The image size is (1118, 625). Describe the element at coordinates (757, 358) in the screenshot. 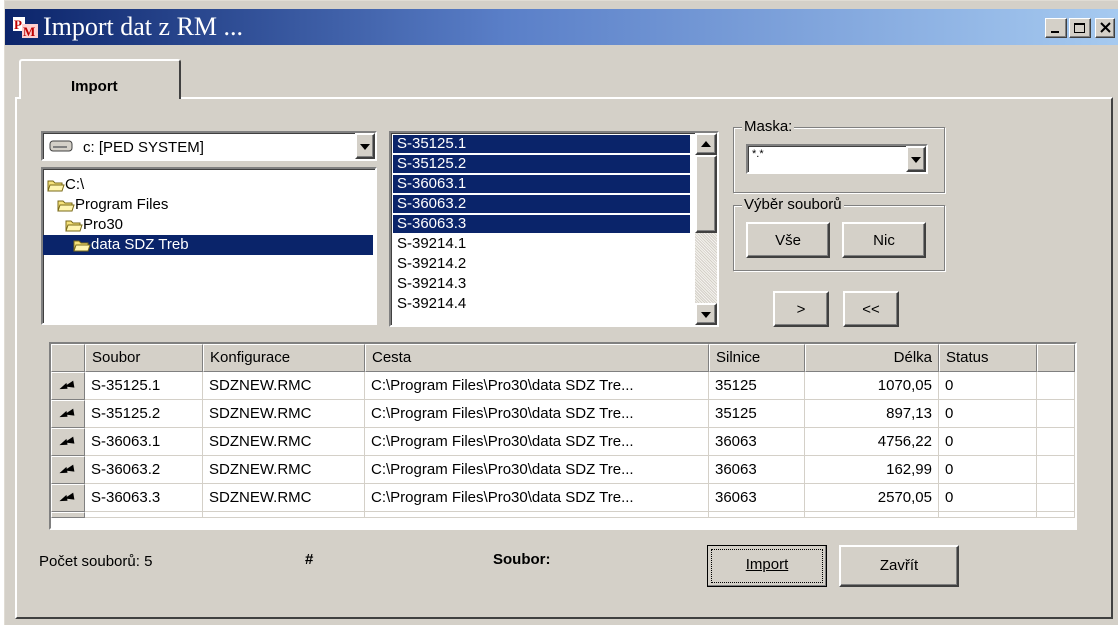

I see `column-header-silnice: Silnice` at that location.